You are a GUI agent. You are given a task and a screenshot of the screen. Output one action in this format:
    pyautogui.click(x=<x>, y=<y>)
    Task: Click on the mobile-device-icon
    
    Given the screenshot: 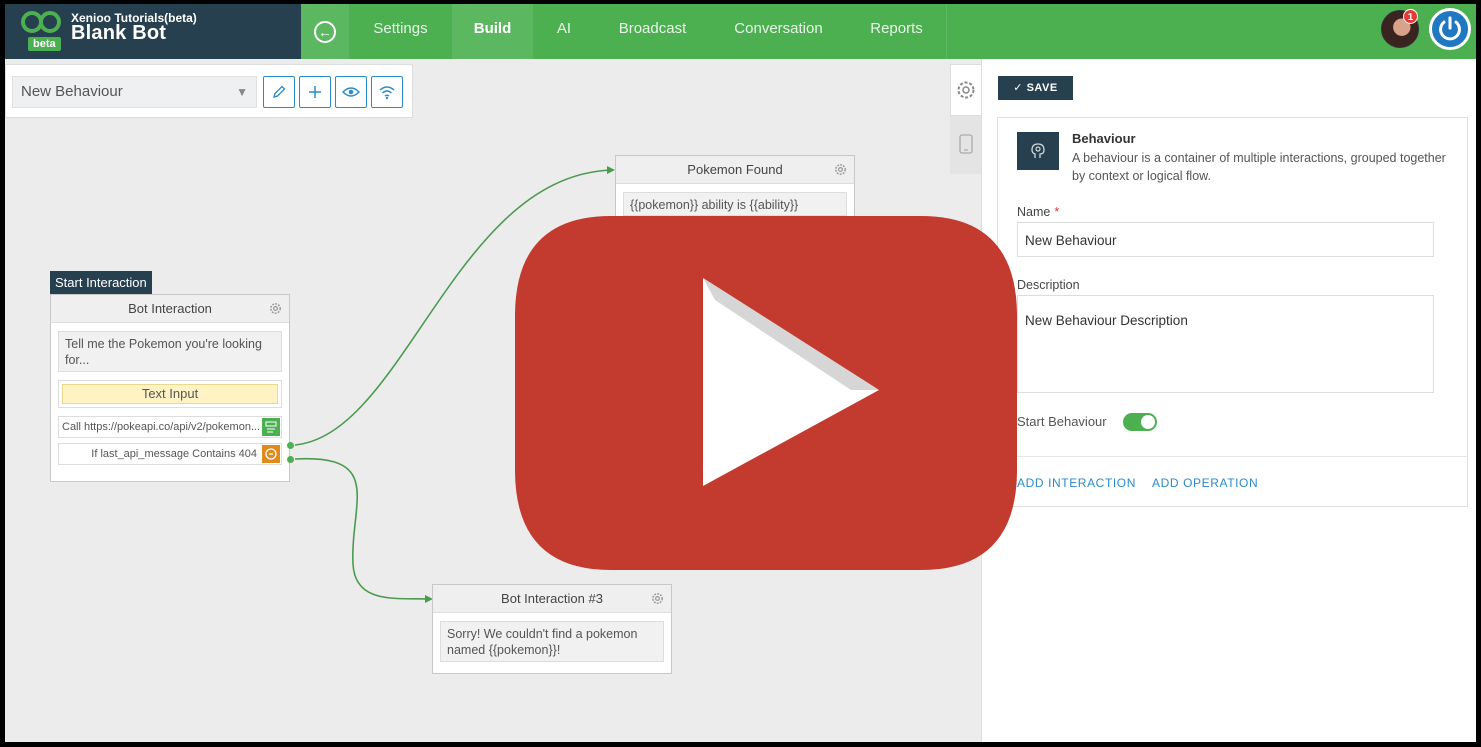 What is the action you would take?
    pyautogui.click(x=965, y=144)
    